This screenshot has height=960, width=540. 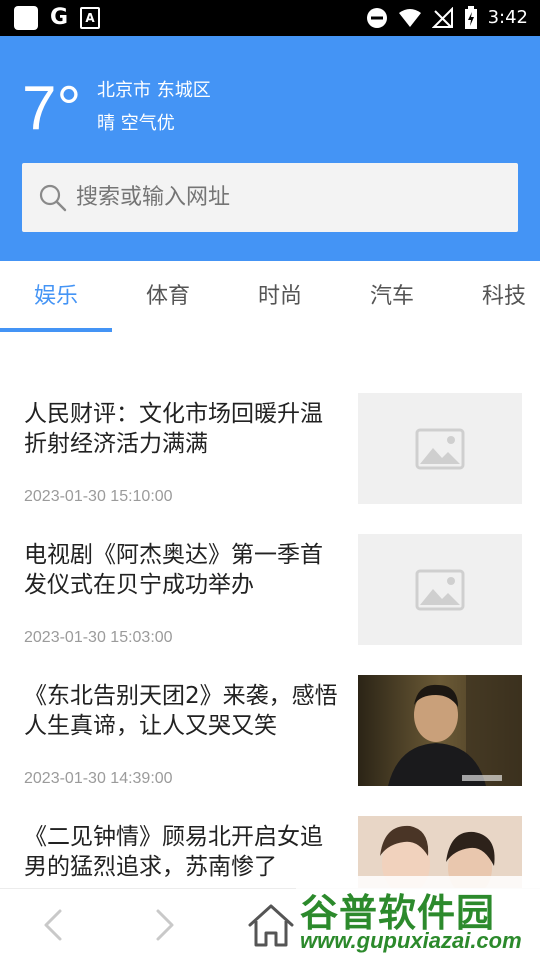 What do you see at coordinates (164, 925) in the screenshot?
I see `forward-arrow-icon` at bounding box center [164, 925].